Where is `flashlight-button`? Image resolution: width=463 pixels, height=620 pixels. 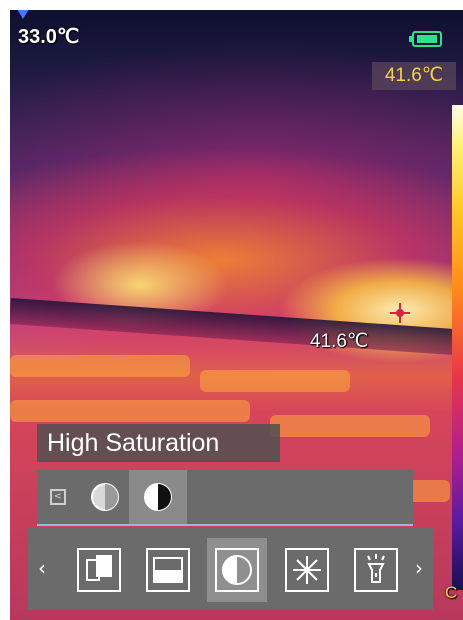
flashlight-button is located at coordinates (376, 570).